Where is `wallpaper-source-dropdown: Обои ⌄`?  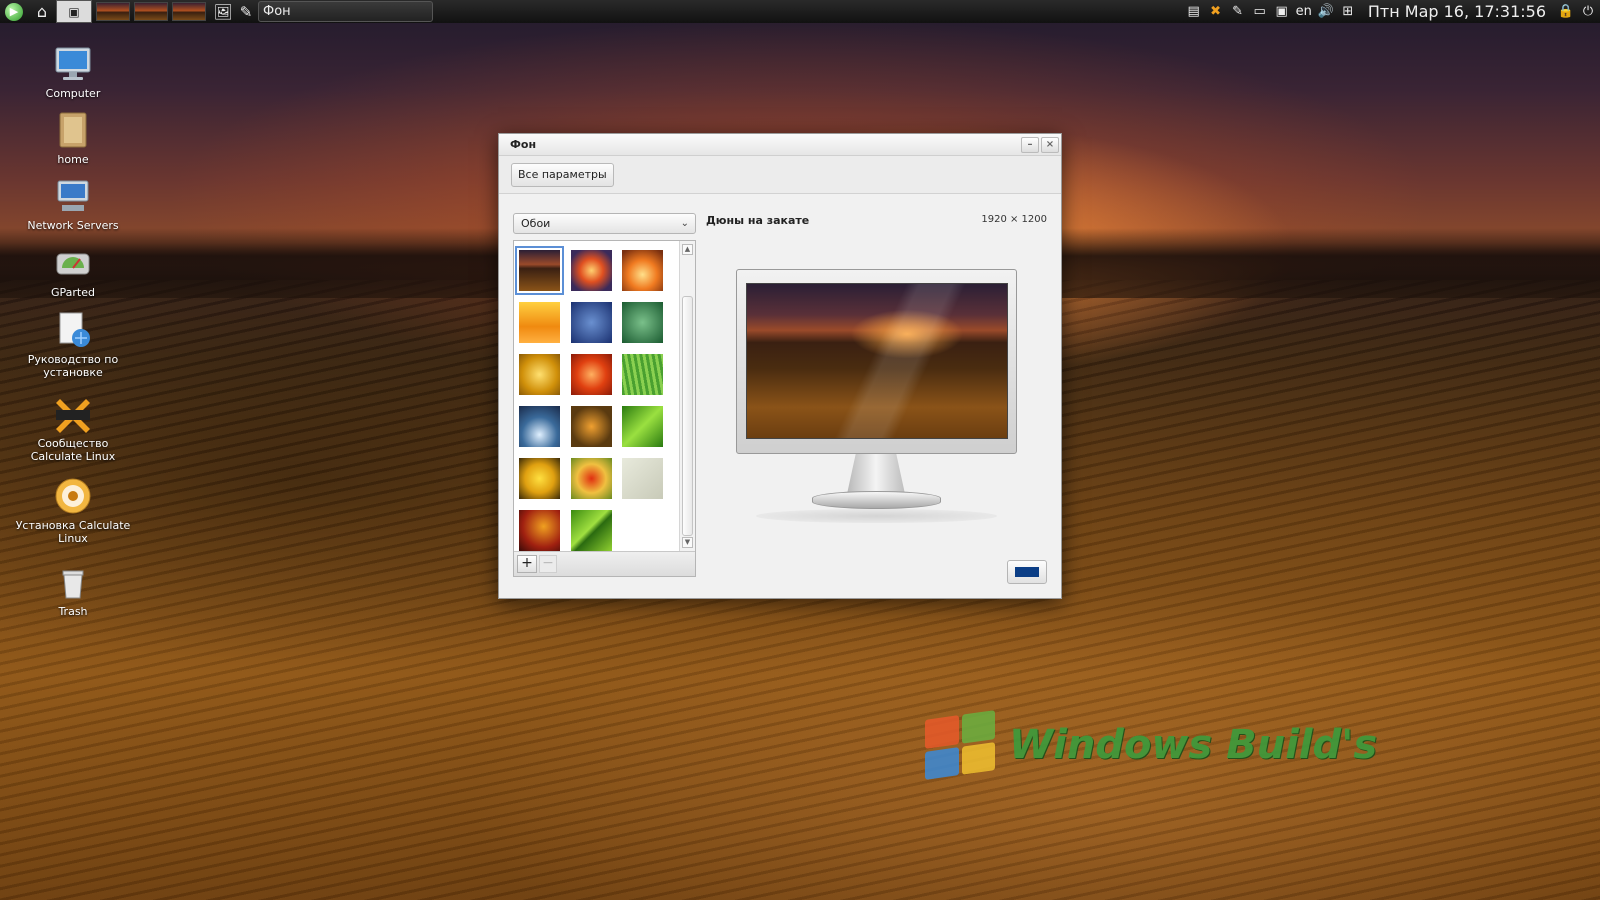
wallpaper-source-dropdown: Обои ⌄ is located at coordinates (604, 223).